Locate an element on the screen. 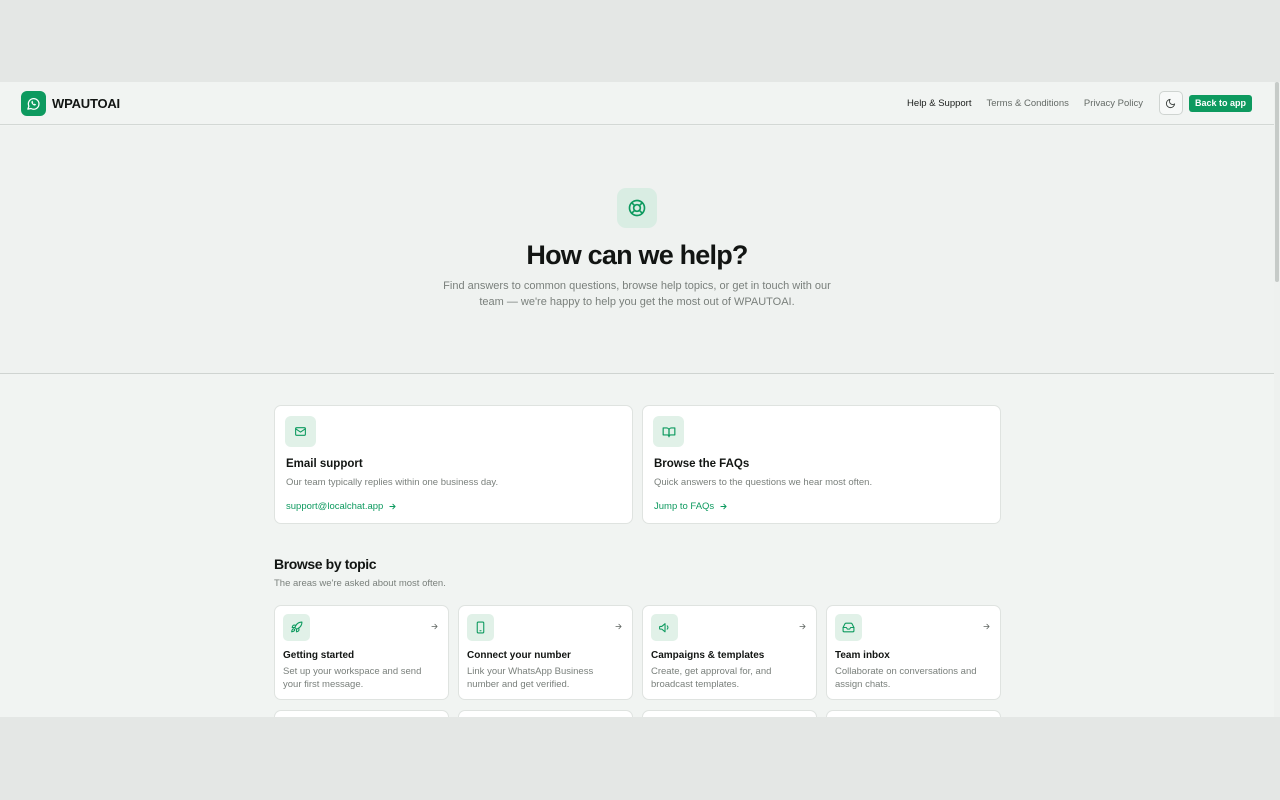 The image size is (1280, 800). theme-toggle-button is located at coordinates (1170, 103).